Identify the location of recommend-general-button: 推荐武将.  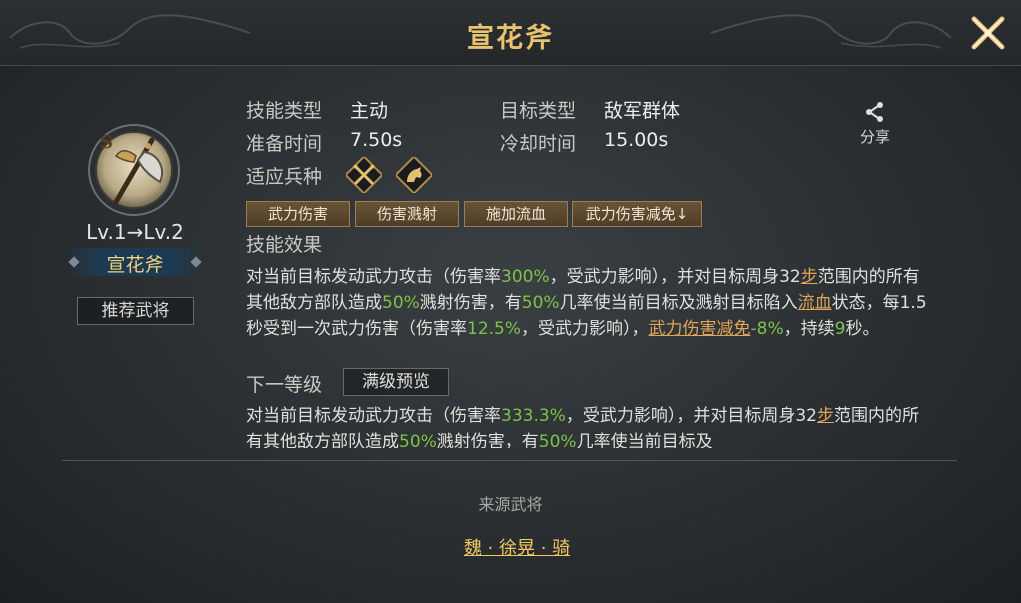
(135, 311).